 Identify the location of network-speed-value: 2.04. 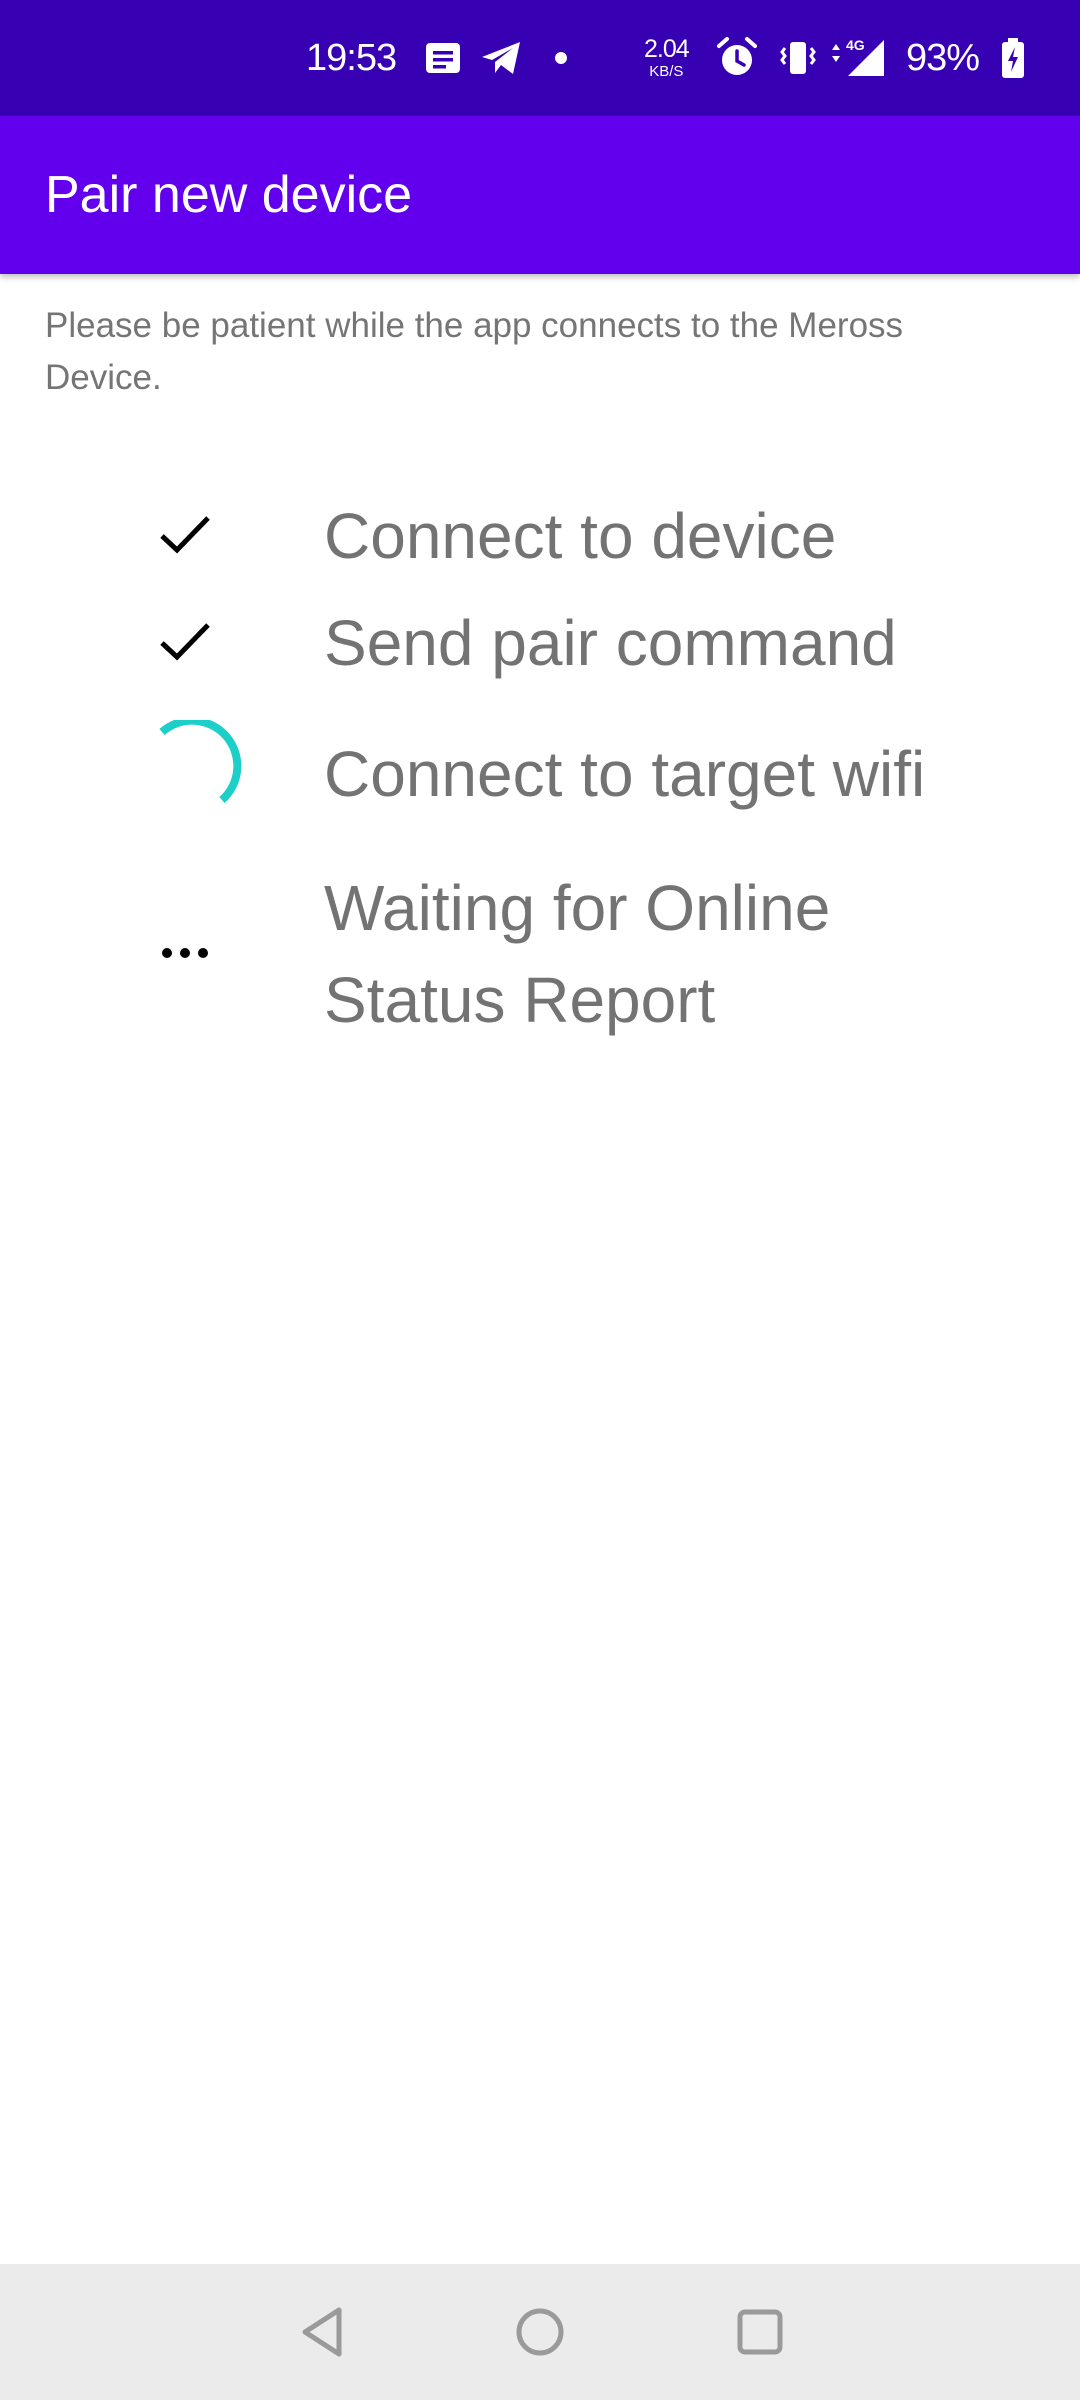
(667, 49).